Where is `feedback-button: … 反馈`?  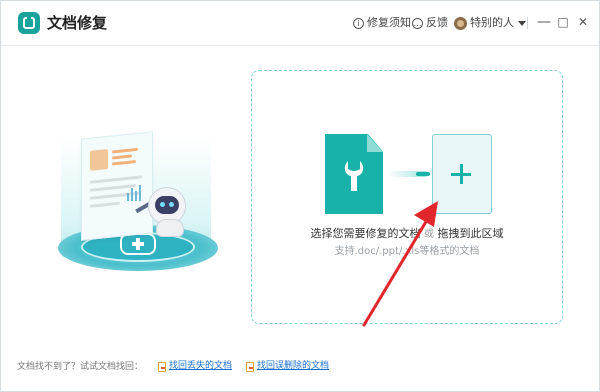 feedback-button: … 反馈 is located at coordinates (430, 23).